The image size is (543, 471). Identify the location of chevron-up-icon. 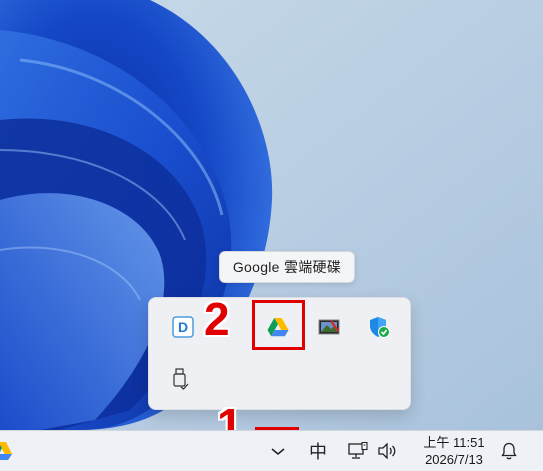
(278, 452).